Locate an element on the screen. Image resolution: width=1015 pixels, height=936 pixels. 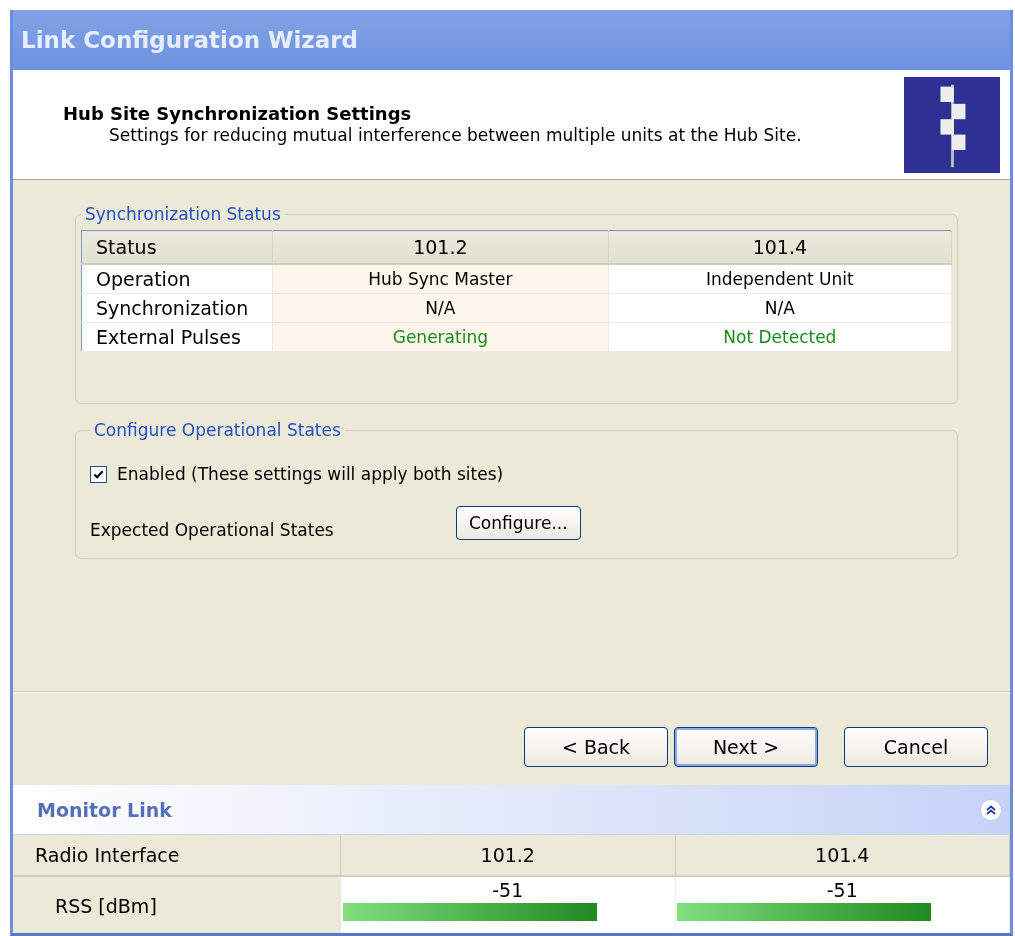
table-cell: Hub Sync Master is located at coordinates (440, 279).